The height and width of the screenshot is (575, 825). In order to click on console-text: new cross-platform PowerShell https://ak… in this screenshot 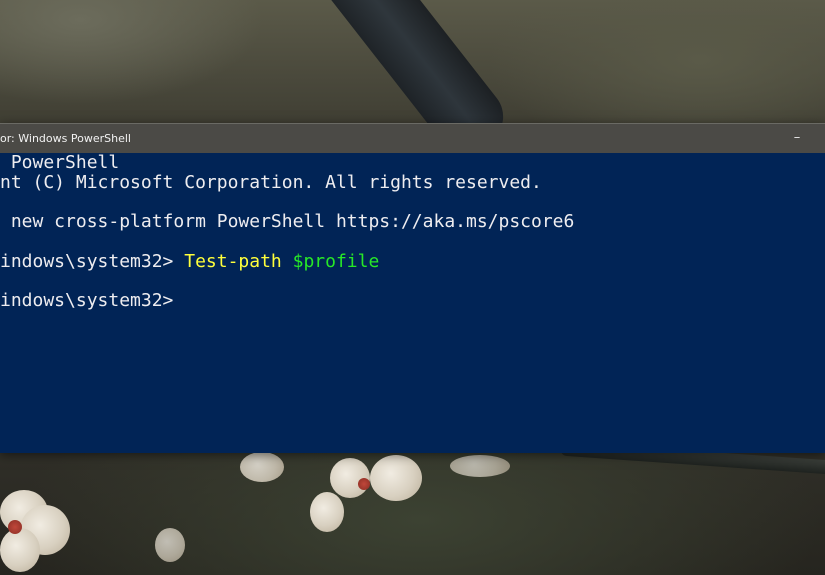, I will do `click(287, 221)`.